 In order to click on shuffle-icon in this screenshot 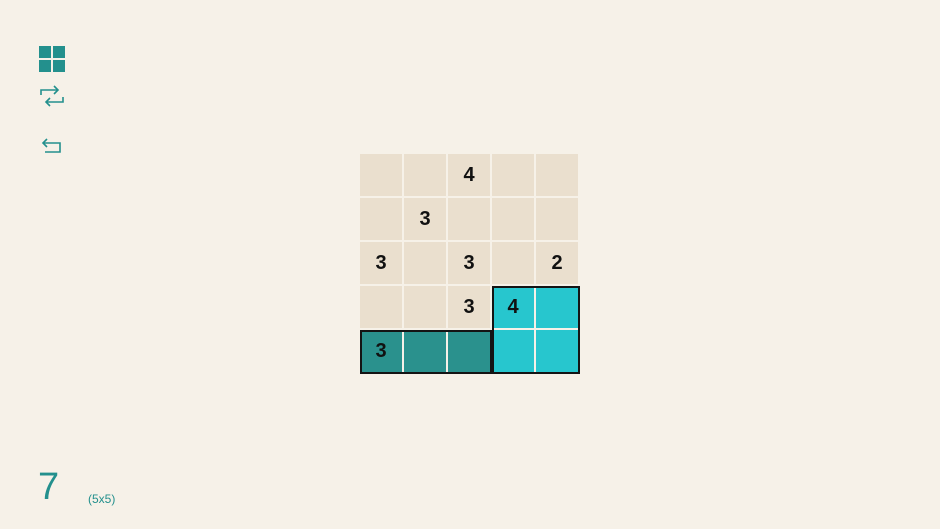, I will do `click(52, 96)`.